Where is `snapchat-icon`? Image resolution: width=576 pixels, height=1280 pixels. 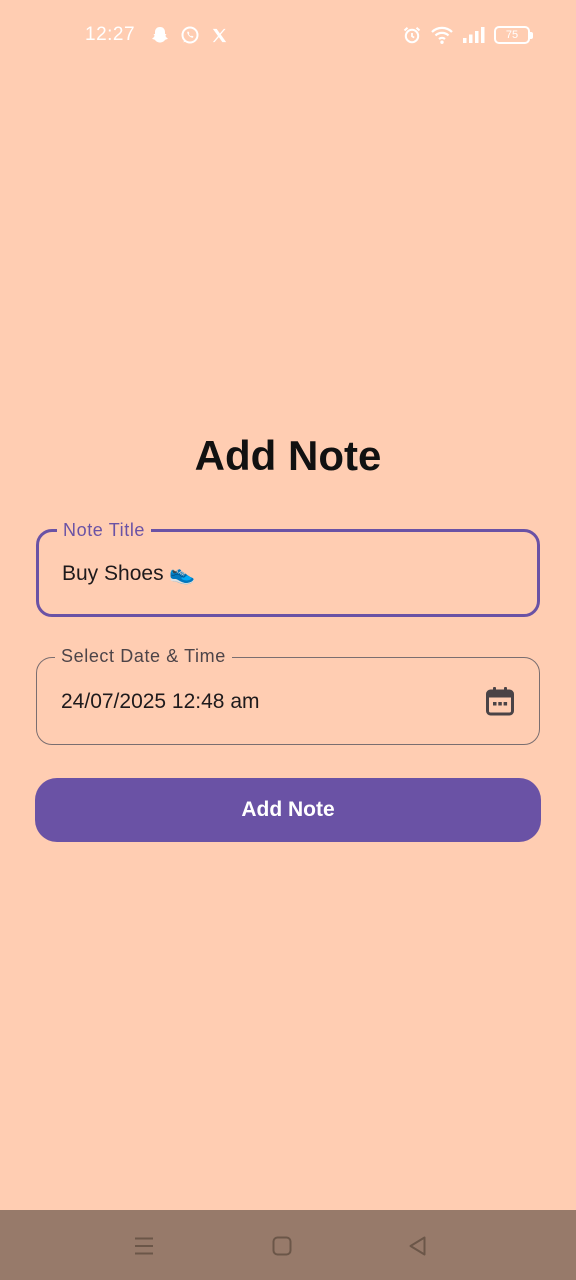 snapchat-icon is located at coordinates (160, 35).